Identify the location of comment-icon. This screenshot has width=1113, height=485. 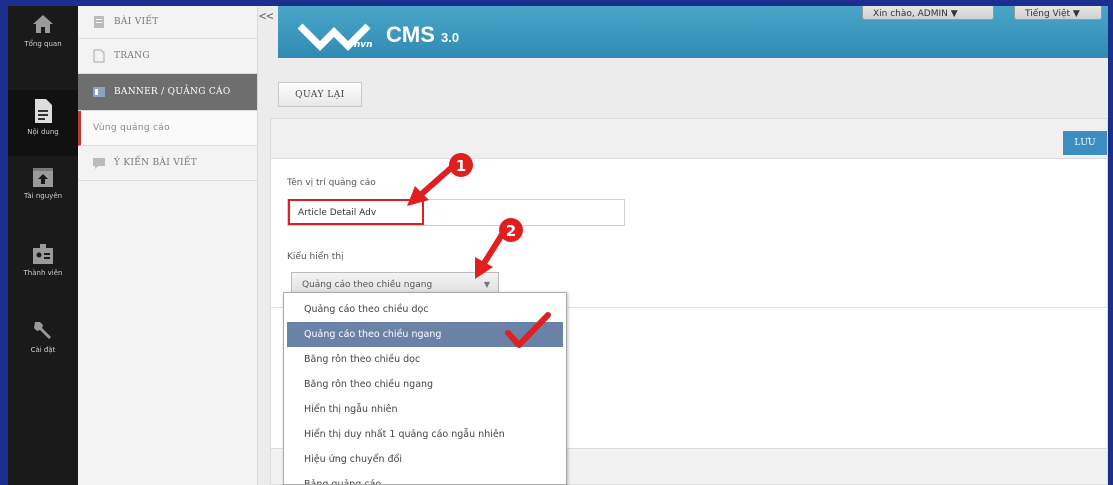
(99, 163).